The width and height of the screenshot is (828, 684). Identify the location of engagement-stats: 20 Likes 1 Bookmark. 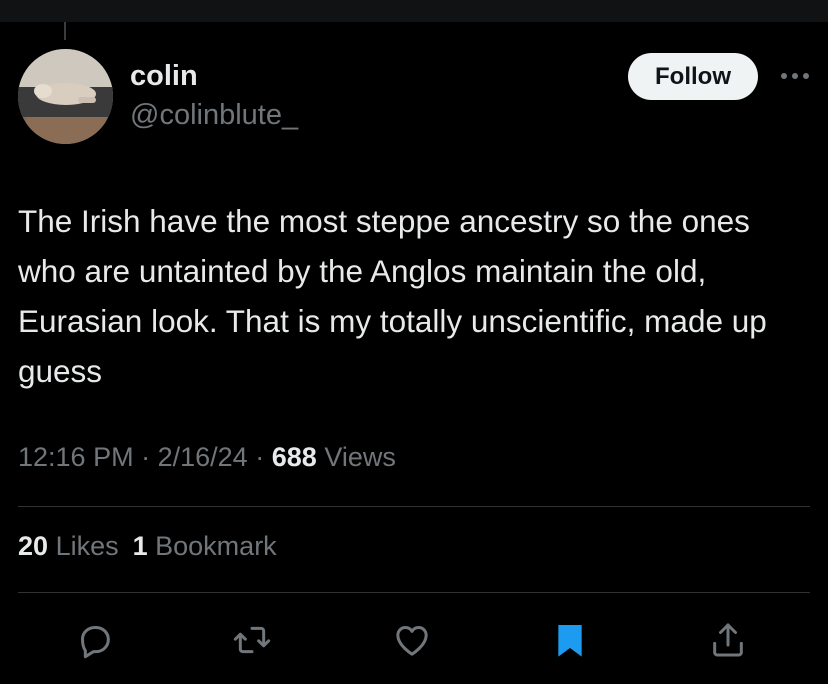
(147, 546).